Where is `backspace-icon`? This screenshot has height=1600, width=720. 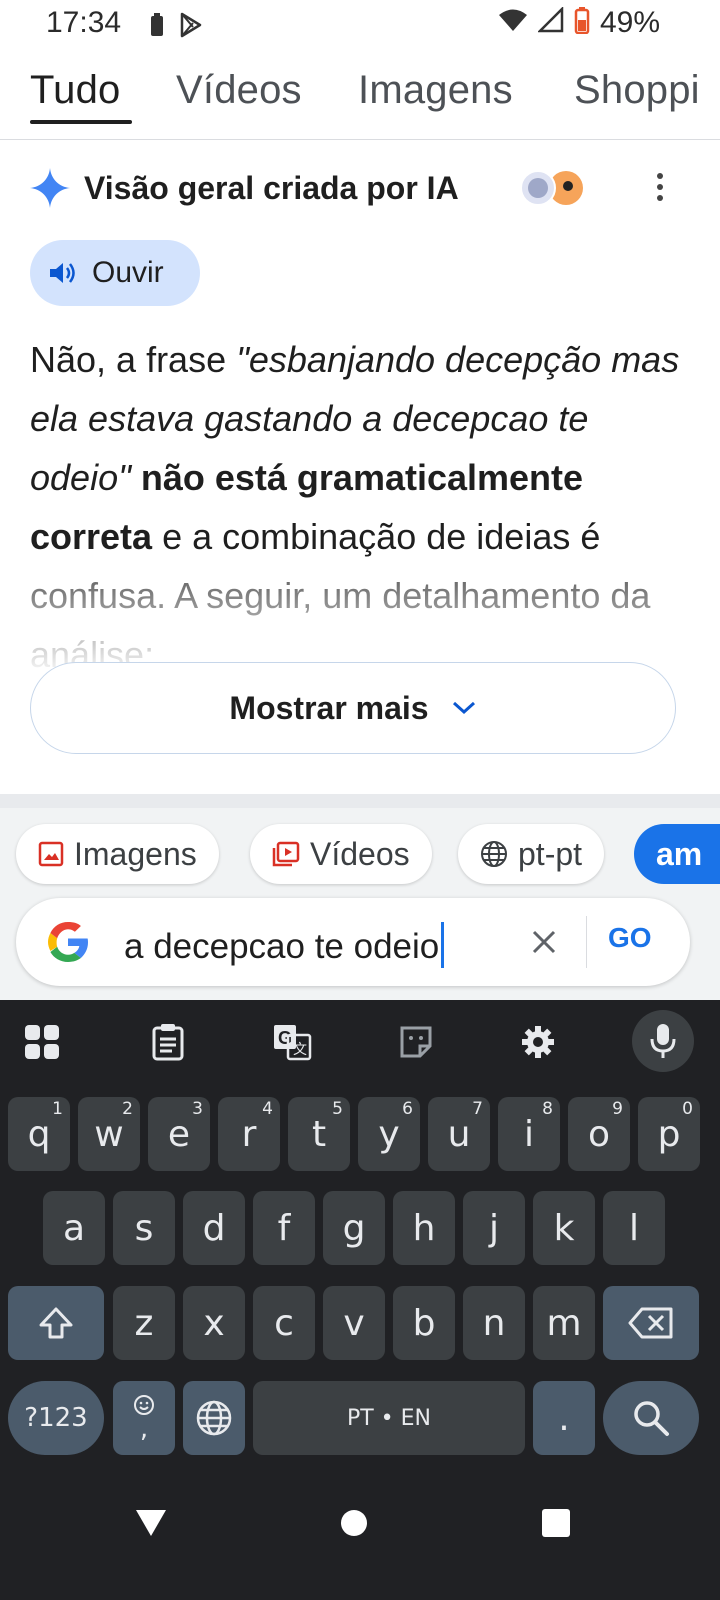 backspace-icon is located at coordinates (650, 1323).